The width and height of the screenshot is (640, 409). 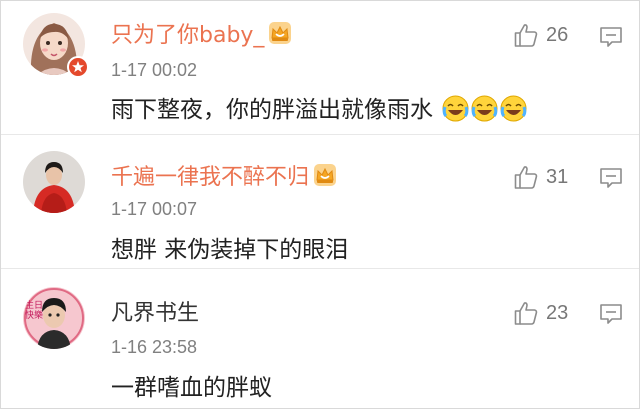 I want to click on like-button: 26, so click(x=540, y=35).